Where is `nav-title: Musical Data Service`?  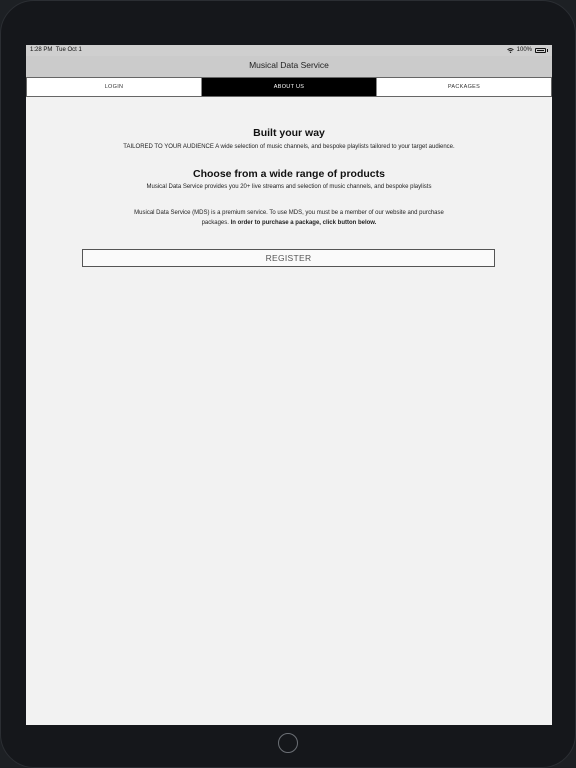
nav-title: Musical Data Service is located at coordinates (289, 65).